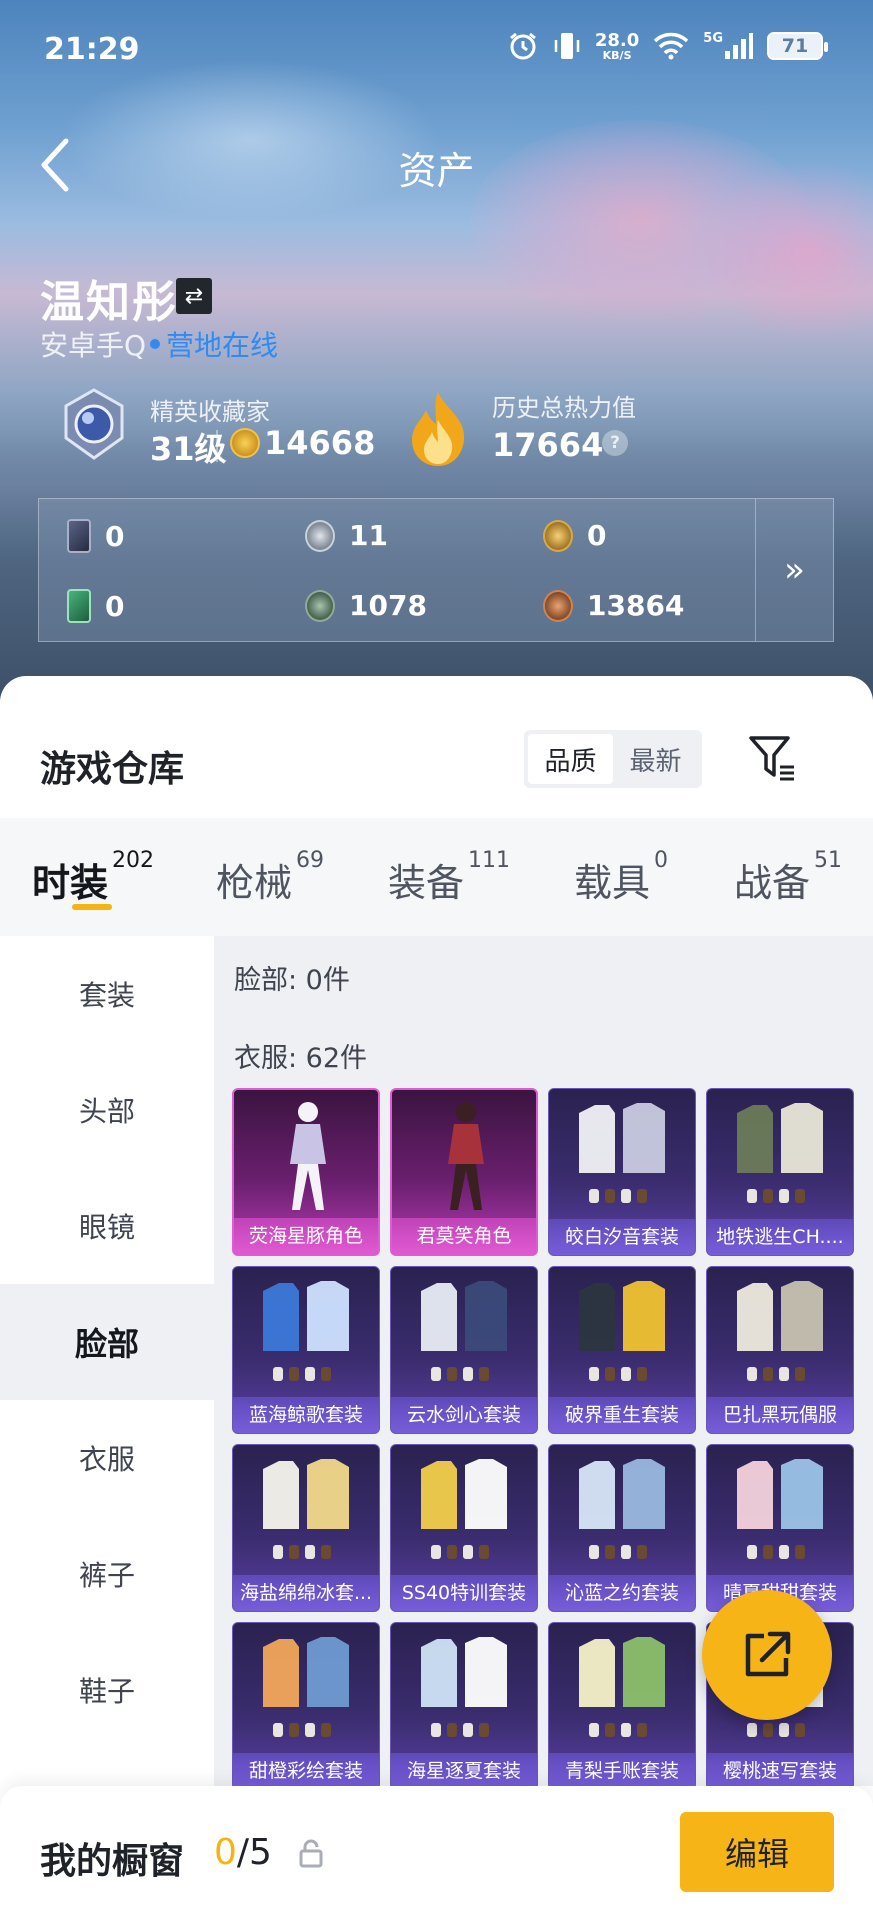 The height and width of the screenshot is (1920, 873). What do you see at coordinates (155, 344) in the screenshot?
I see `online-dot-icon` at bounding box center [155, 344].